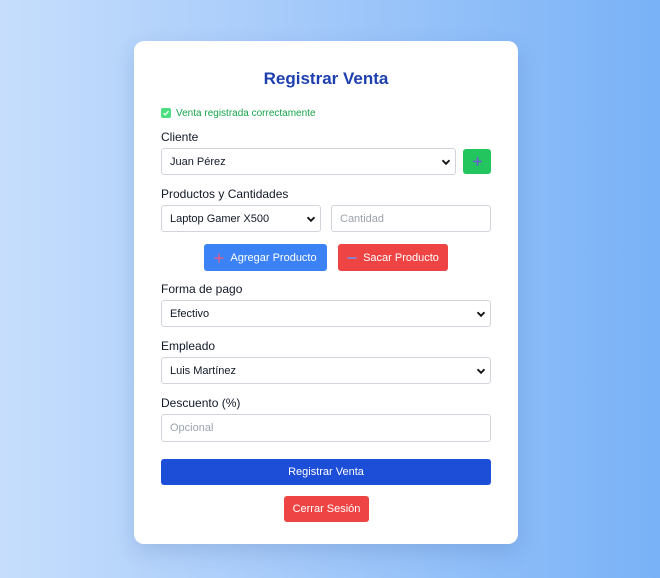  What do you see at coordinates (220, 218) in the screenshot?
I see `producto-value: Laptop Gamer X500` at bounding box center [220, 218].